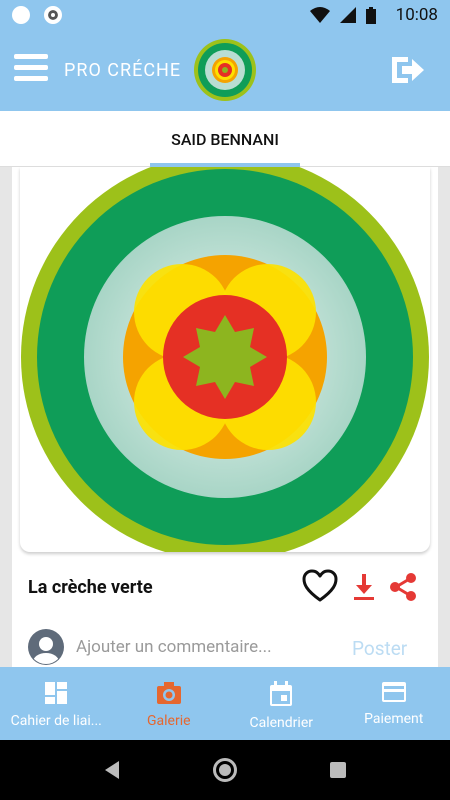 The image size is (450, 800). What do you see at coordinates (168, 721) in the screenshot?
I see `nav-label: Galerie` at bounding box center [168, 721].